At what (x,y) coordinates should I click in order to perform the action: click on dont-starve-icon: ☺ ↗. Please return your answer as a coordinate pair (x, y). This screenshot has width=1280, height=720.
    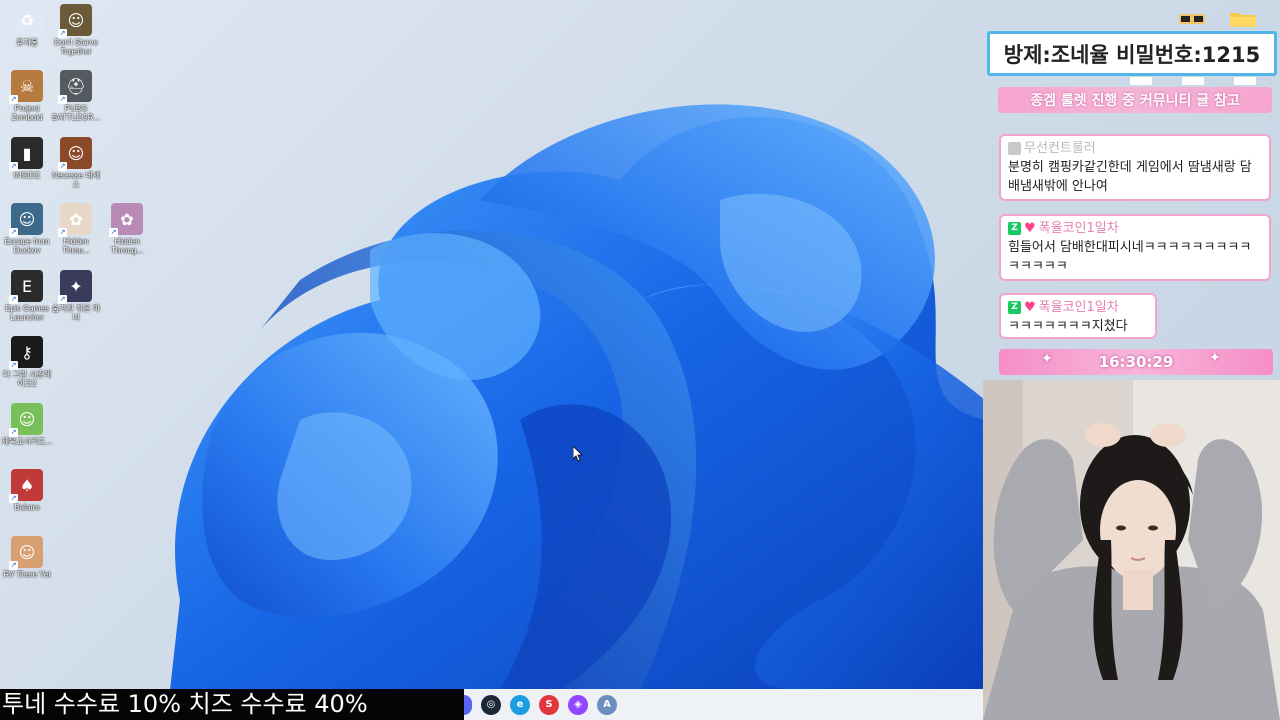
    Looking at the image, I should click on (75, 21).